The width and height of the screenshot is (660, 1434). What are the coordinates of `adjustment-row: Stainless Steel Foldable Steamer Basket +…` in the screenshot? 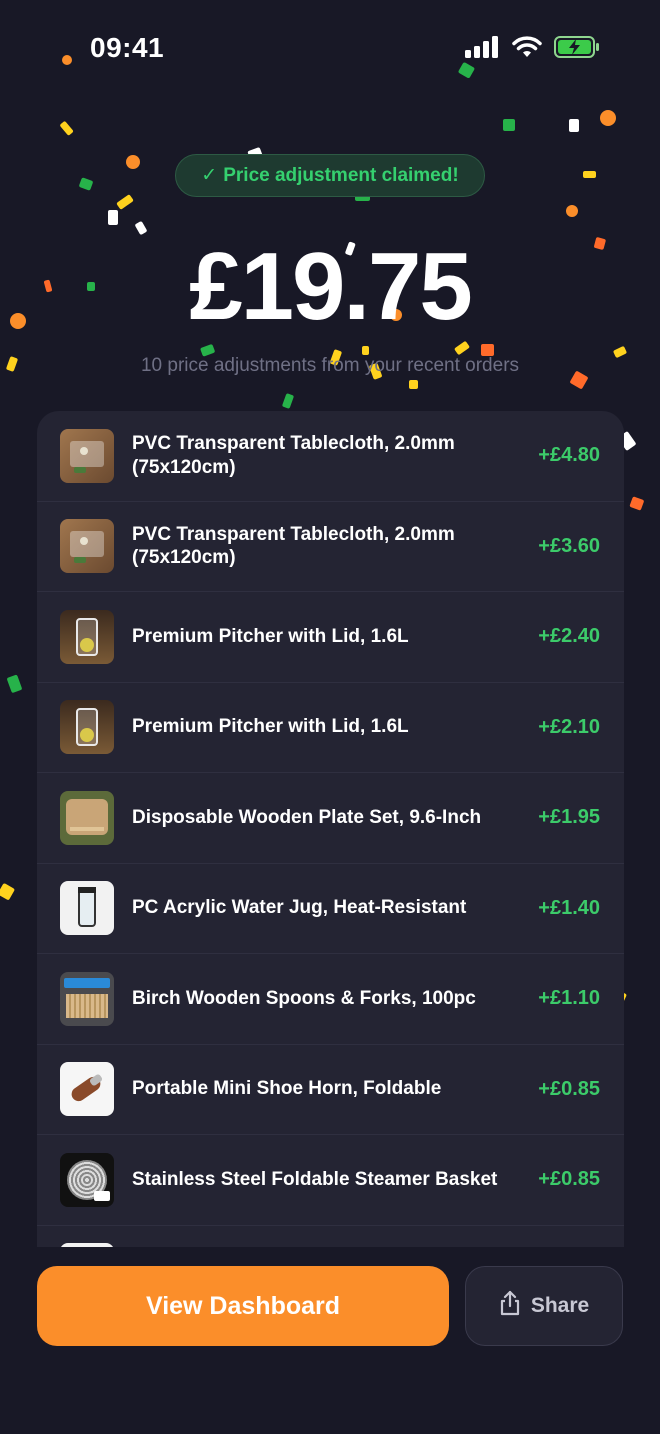 It's located at (330, 1180).